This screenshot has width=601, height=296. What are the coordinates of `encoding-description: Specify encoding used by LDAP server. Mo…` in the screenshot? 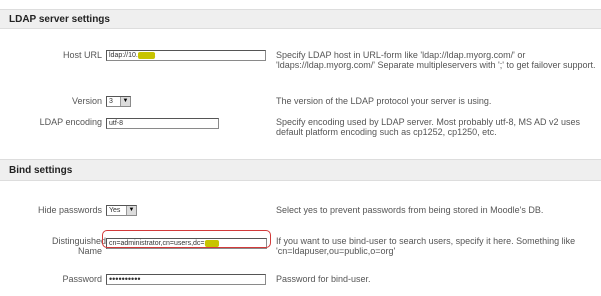 It's located at (428, 127).